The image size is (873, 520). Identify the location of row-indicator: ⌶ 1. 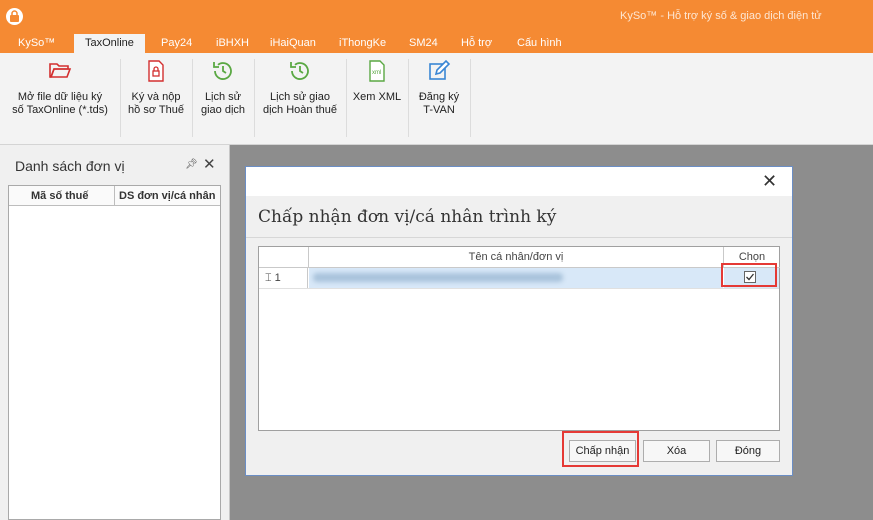
(283, 278).